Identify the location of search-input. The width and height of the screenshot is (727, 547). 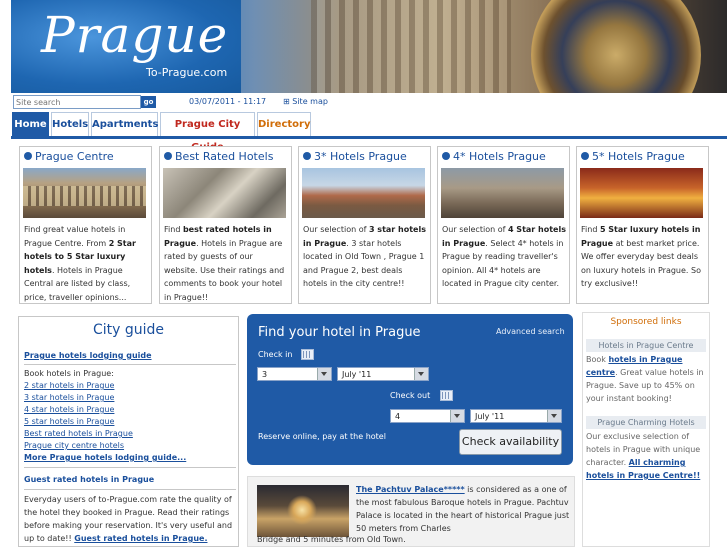
(77, 102).